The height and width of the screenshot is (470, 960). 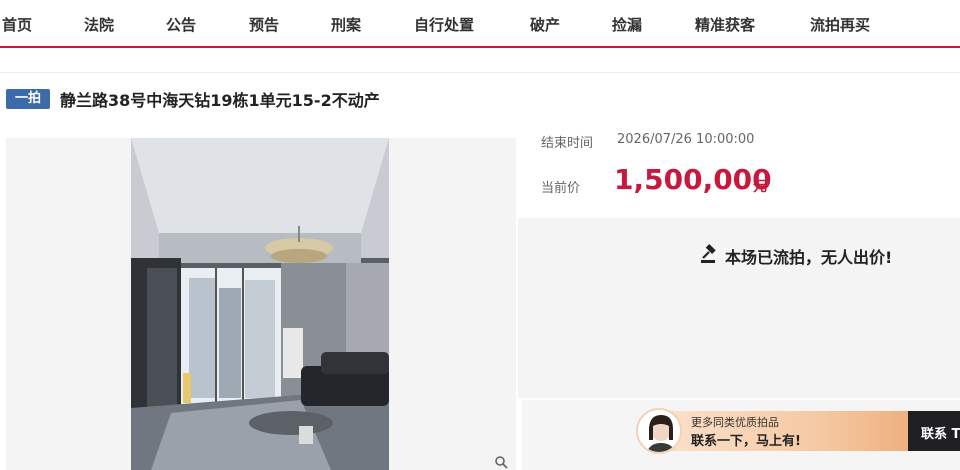 I want to click on current-price-label: 当前价, so click(x=561, y=188).